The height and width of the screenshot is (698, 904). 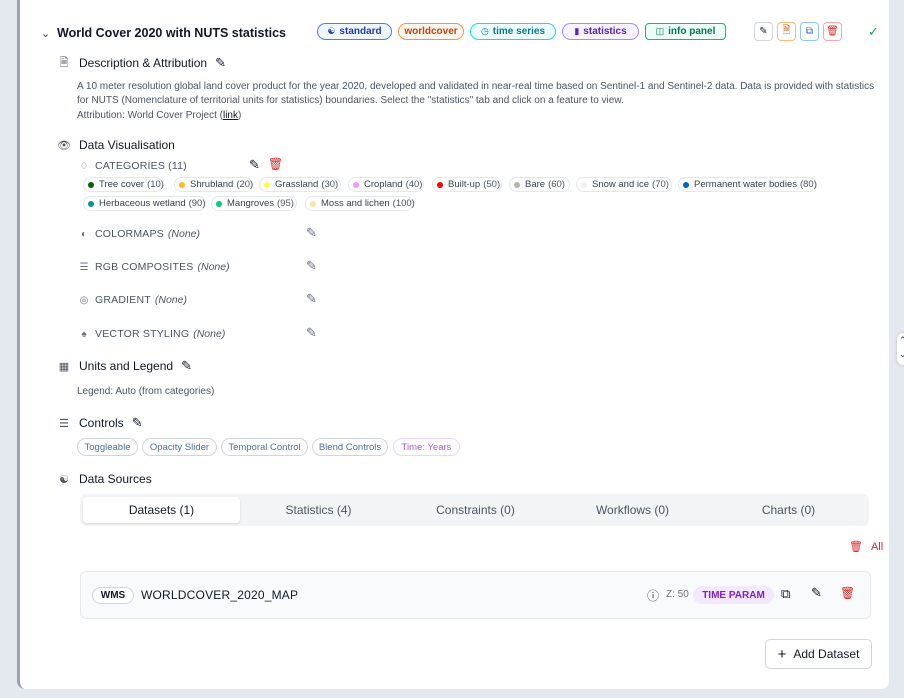 I want to click on edit-vector-icon: ✎, so click(x=311, y=333).